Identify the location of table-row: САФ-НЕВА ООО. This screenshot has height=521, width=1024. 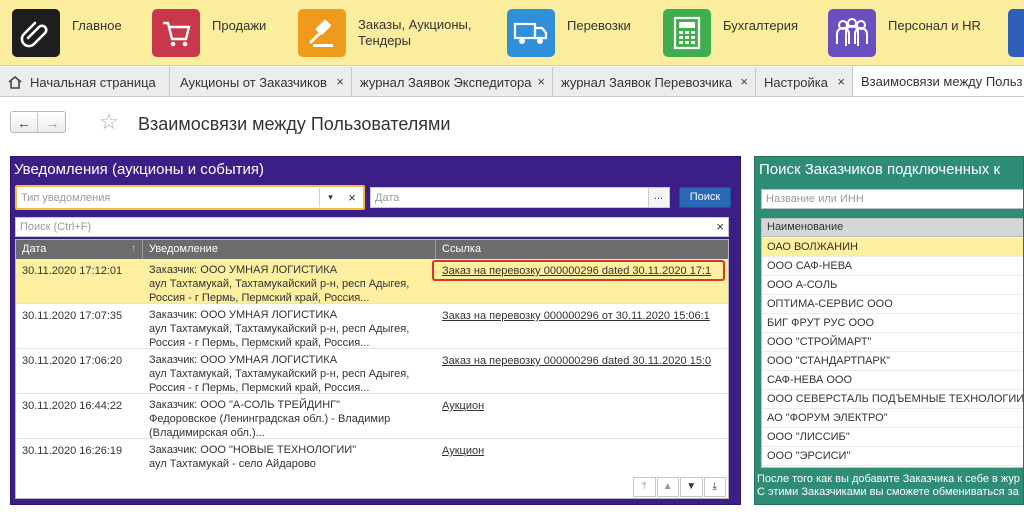
(892, 380).